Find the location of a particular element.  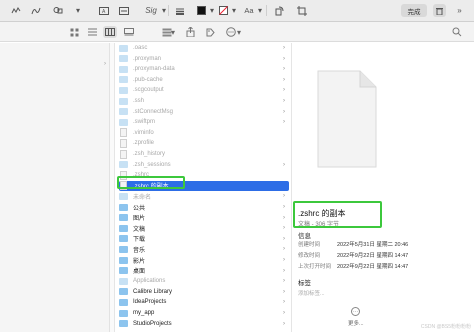

file-name: .oasc is located at coordinates (140, 48).